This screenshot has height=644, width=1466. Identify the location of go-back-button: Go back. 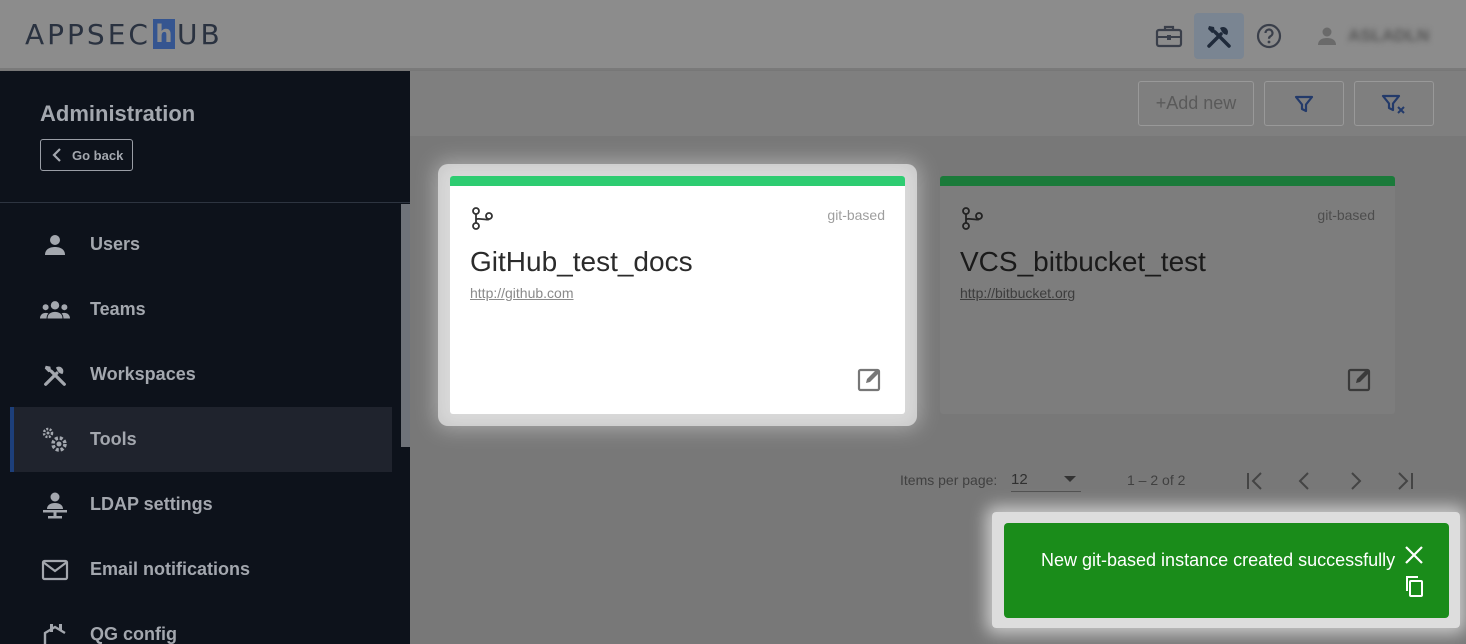
(86, 155).